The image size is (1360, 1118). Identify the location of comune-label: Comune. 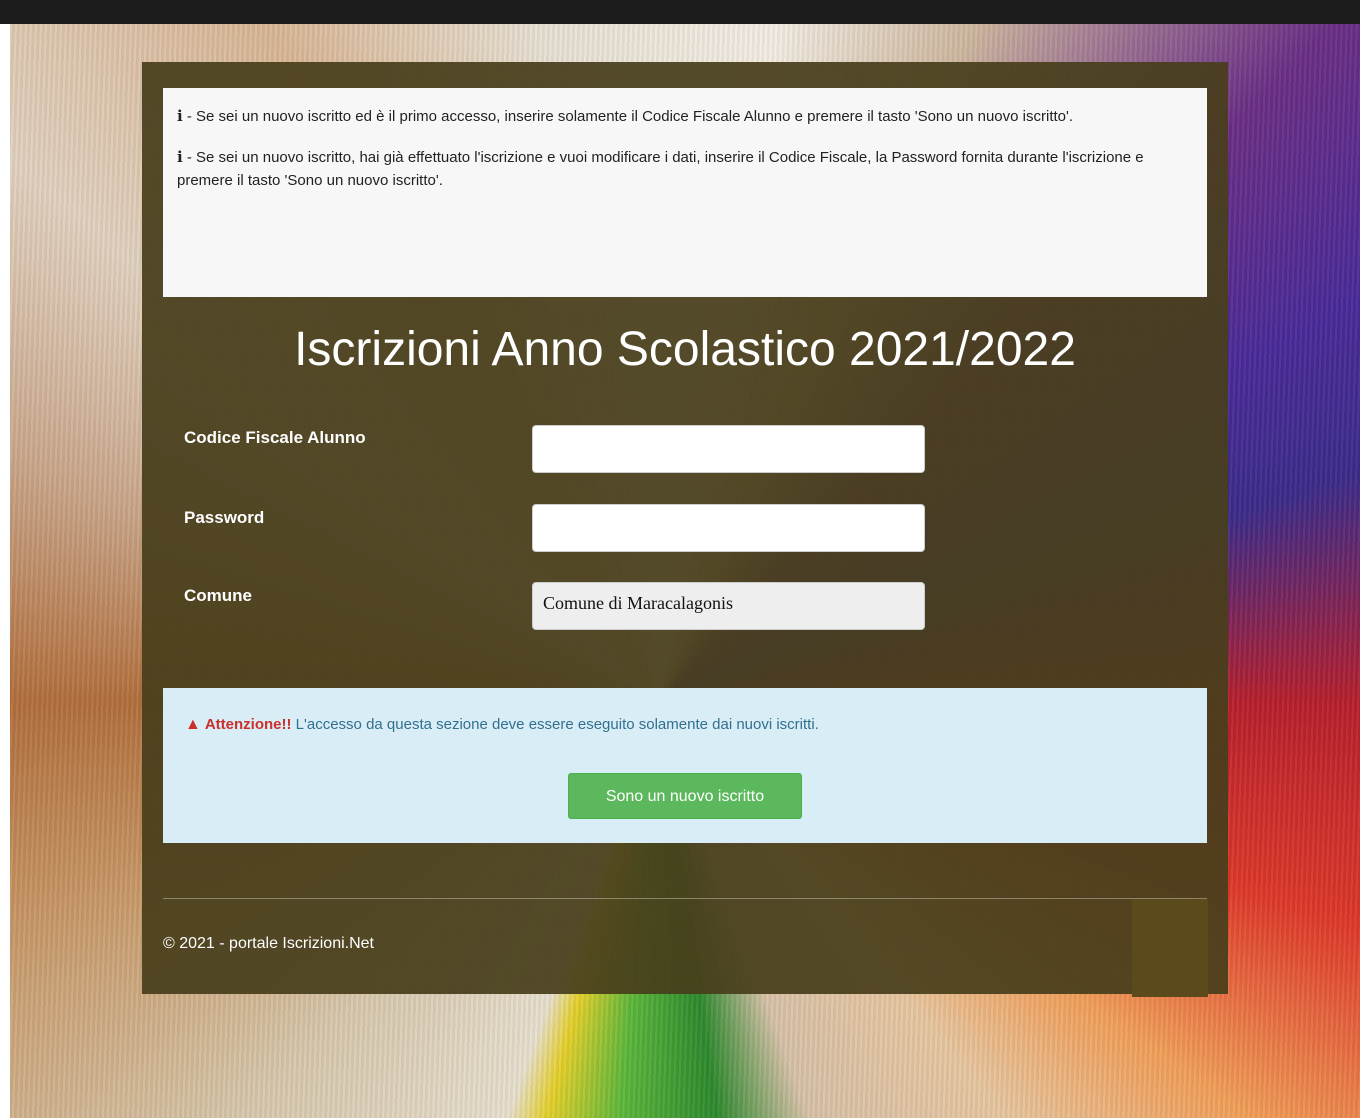
(218, 595).